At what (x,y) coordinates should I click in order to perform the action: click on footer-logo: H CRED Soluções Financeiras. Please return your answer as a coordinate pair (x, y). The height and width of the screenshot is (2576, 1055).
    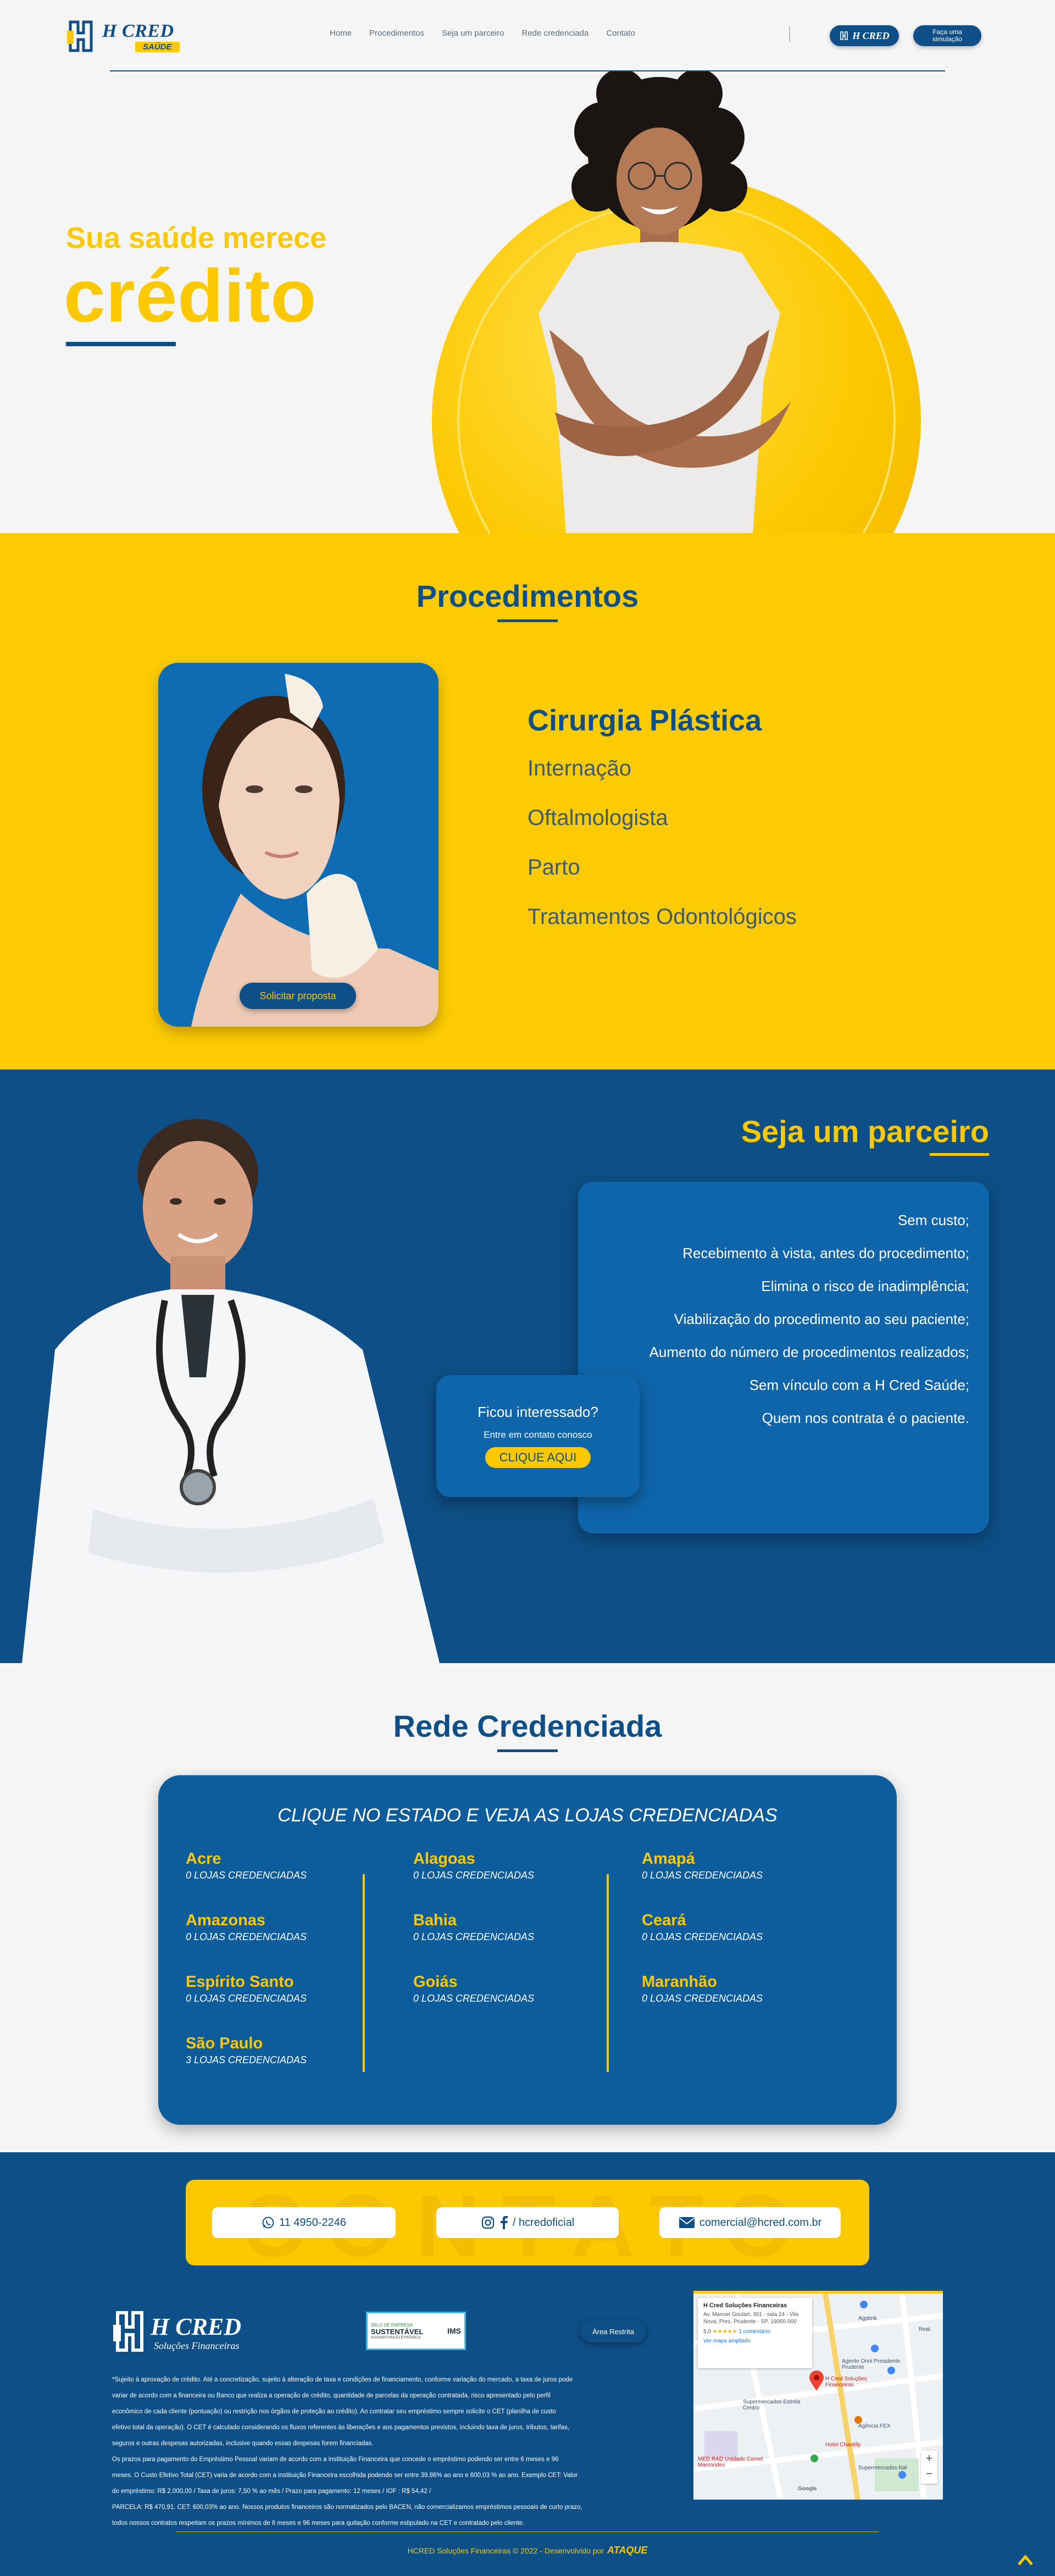
    Looking at the image, I should click on (183, 2331).